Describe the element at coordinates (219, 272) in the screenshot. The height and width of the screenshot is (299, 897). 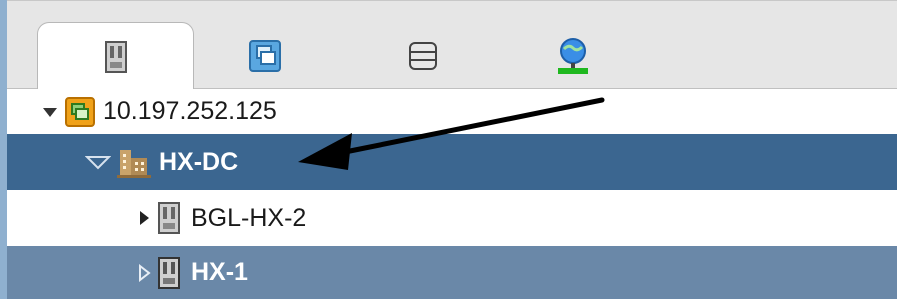
I see `tree-node-label: HX-1` at that location.